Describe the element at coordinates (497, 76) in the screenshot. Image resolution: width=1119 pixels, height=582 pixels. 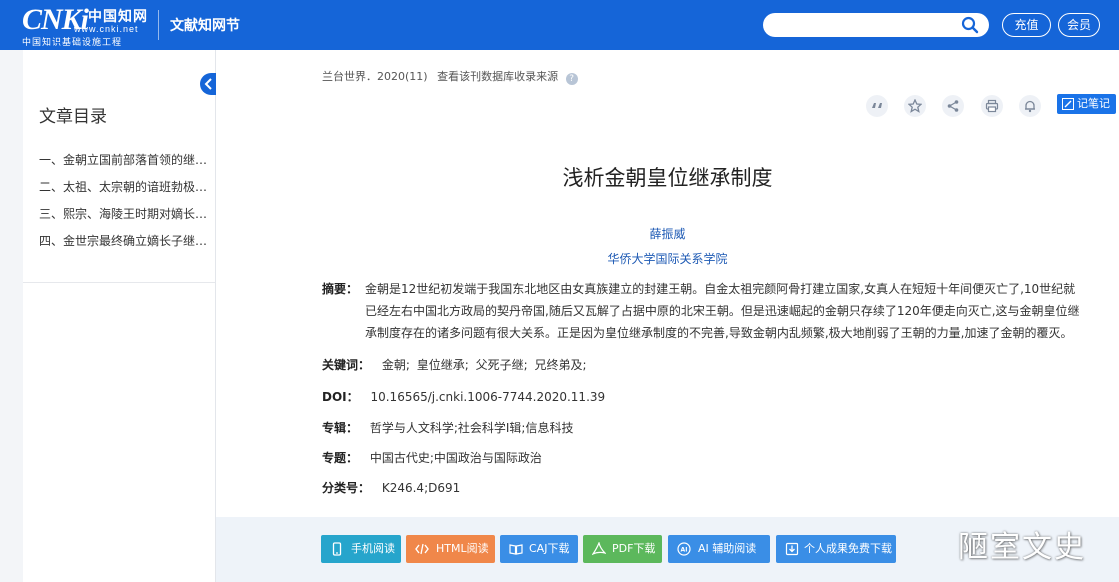
I see `db-source-link: 查看该刊数据库收录来源` at that location.